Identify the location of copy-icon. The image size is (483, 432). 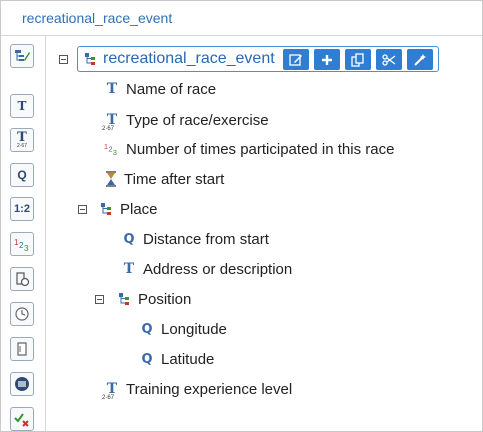
(357, 59).